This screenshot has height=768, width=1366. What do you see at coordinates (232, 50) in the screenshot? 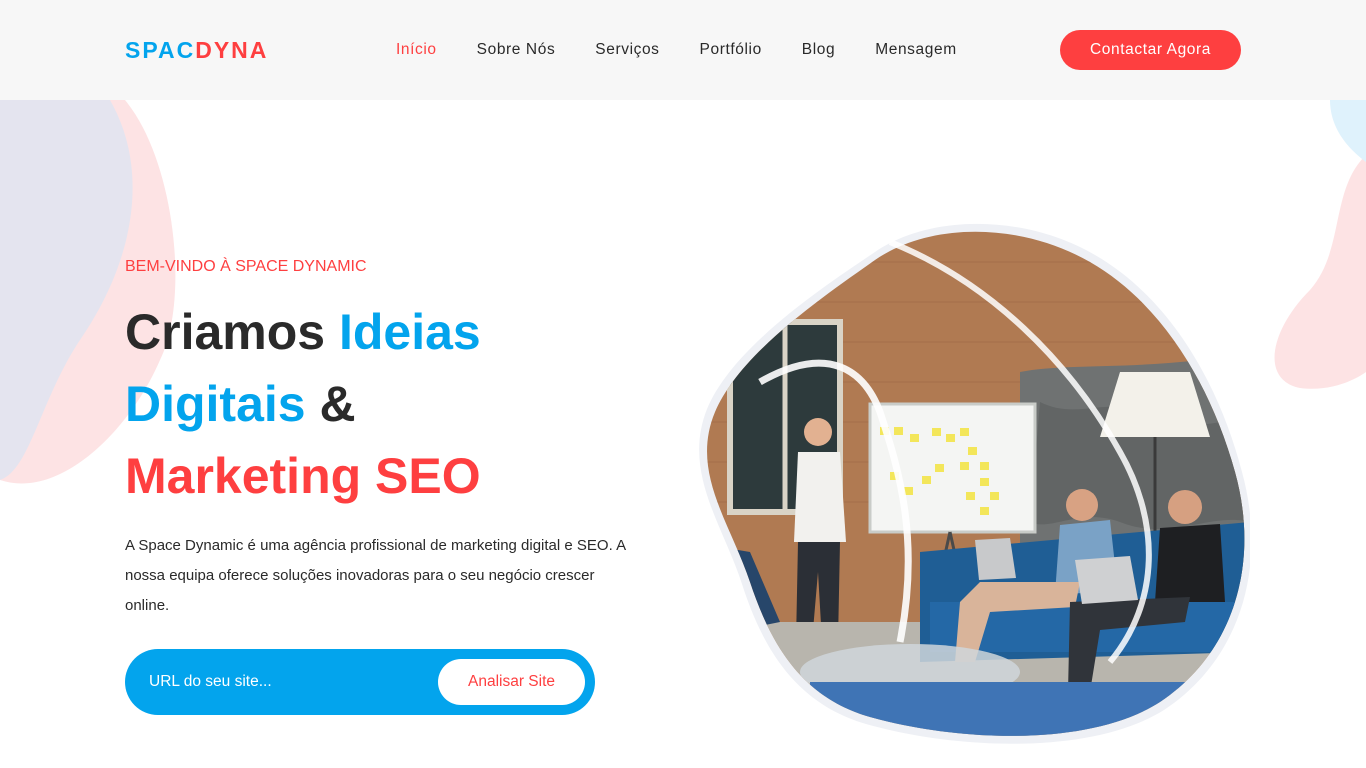
I see `logo-part-red: DYNA` at bounding box center [232, 50].